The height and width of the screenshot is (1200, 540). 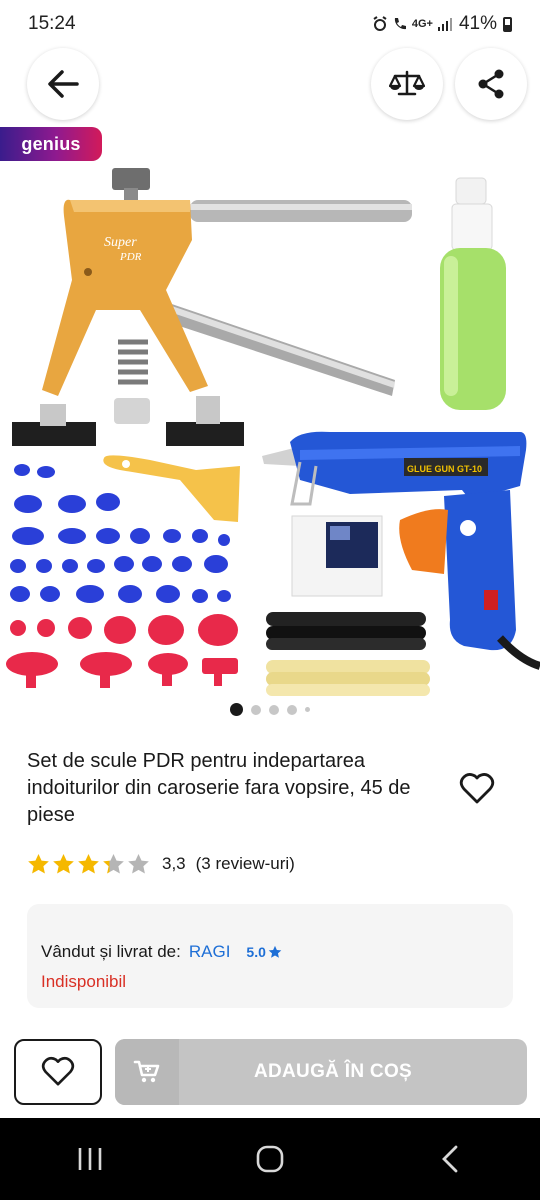 What do you see at coordinates (473, 293) in the screenshot?
I see `spray-bottle-illustration` at bounding box center [473, 293].